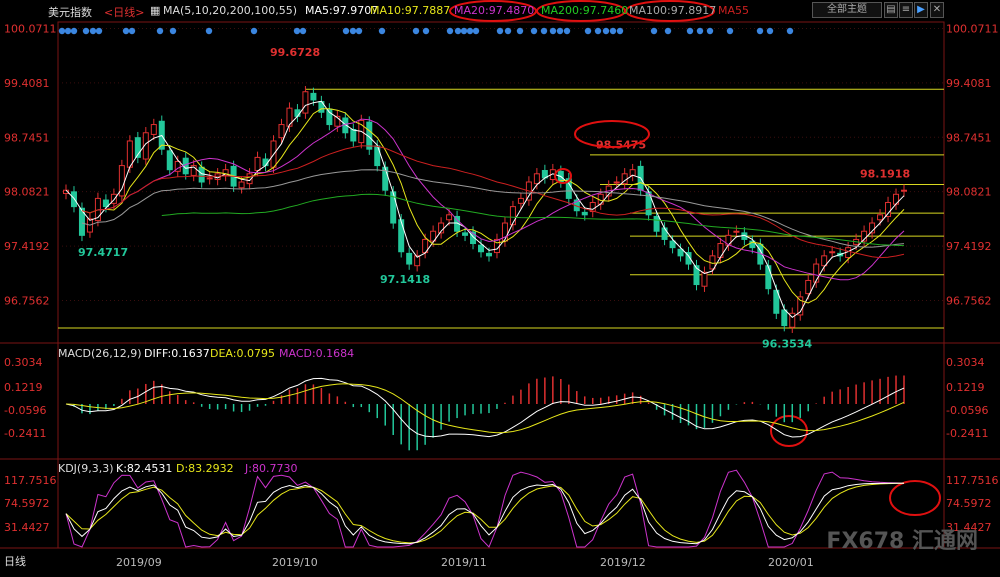  Describe the element at coordinates (25, 410) in the screenshot. I see `macd-tick-left: -0.0596` at that location.